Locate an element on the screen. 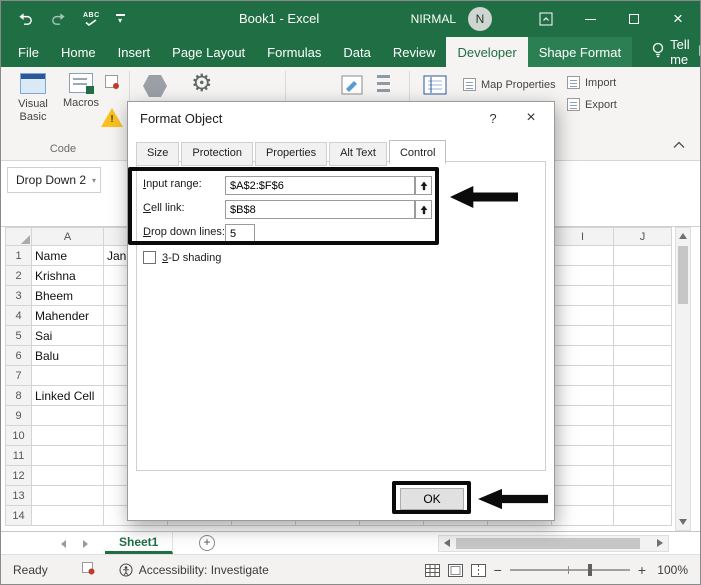 Image resolution: width=701 pixels, height=585 pixels. cell-a14 is located at coordinates (67, 515).